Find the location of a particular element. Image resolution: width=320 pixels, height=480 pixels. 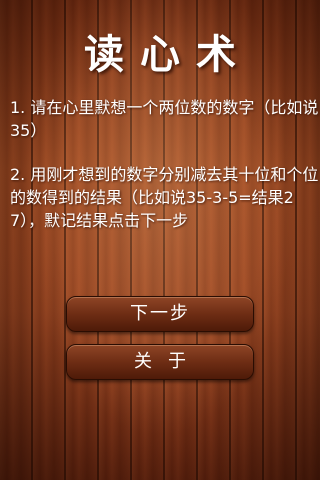

about-button: 关于 is located at coordinates (160, 362).